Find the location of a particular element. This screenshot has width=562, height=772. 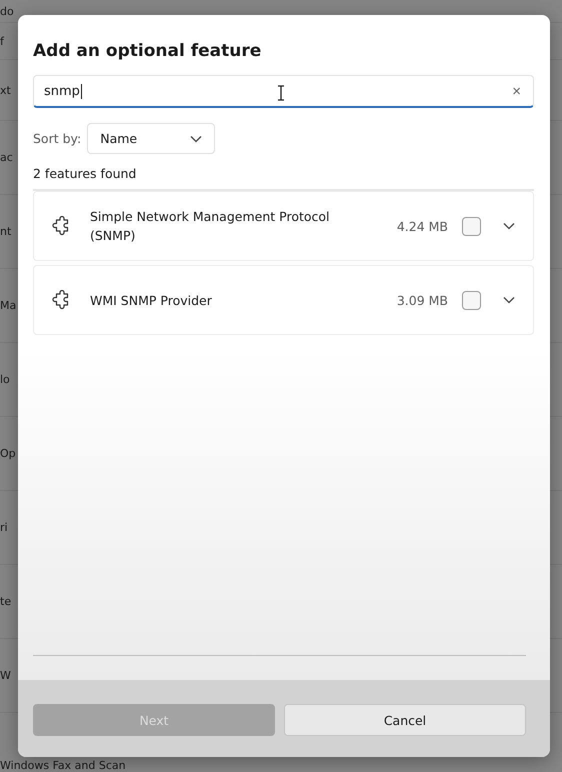

text-cursor-icon is located at coordinates (281, 93).